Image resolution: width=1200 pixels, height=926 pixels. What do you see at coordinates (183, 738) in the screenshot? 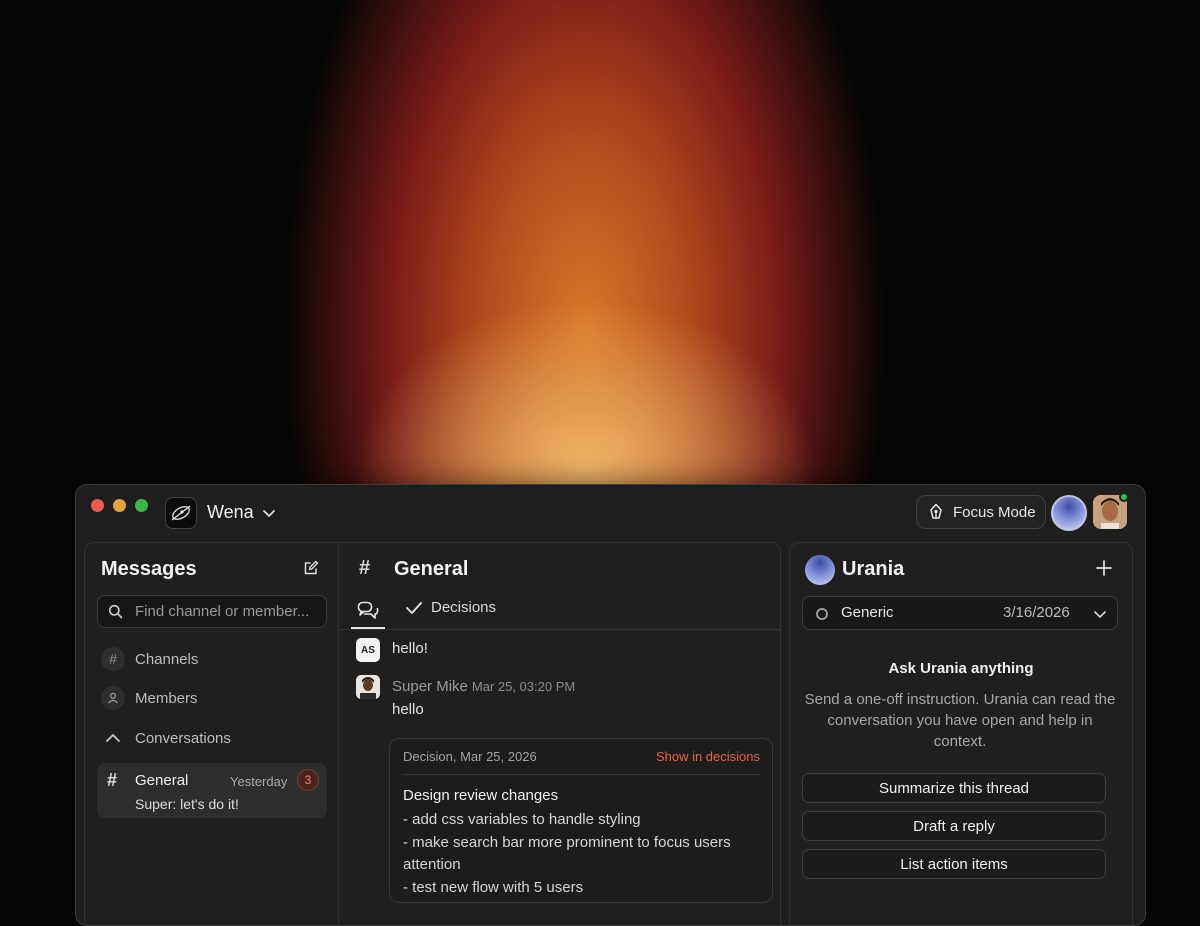
I see `conversations-label: Conversations` at bounding box center [183, 738].